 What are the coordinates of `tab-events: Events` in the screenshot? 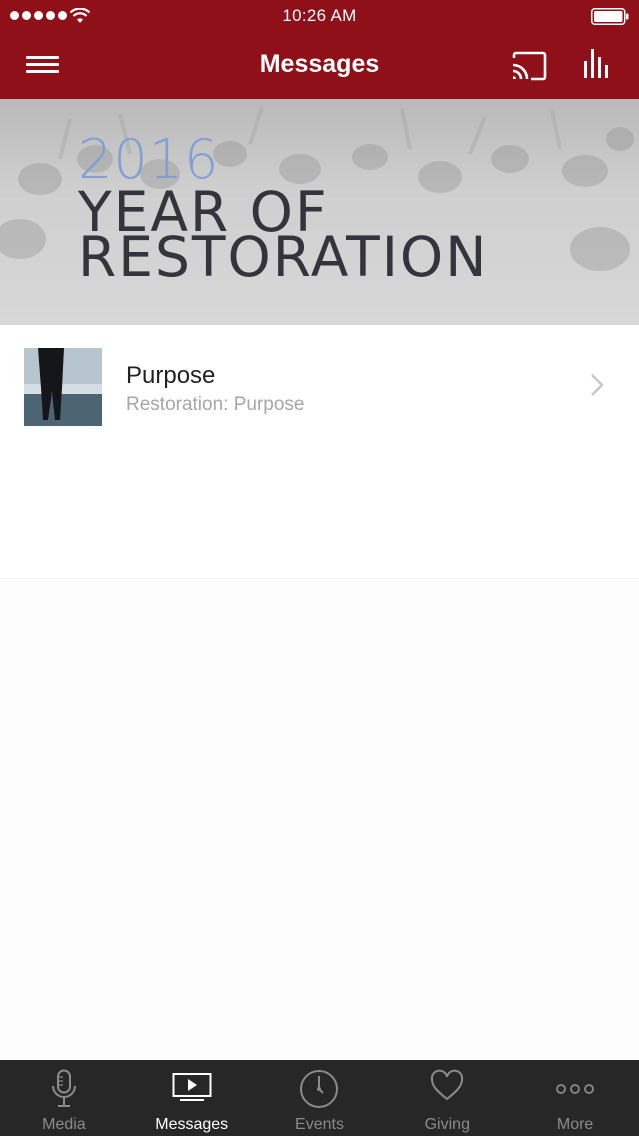 It's located at (320, 1098).